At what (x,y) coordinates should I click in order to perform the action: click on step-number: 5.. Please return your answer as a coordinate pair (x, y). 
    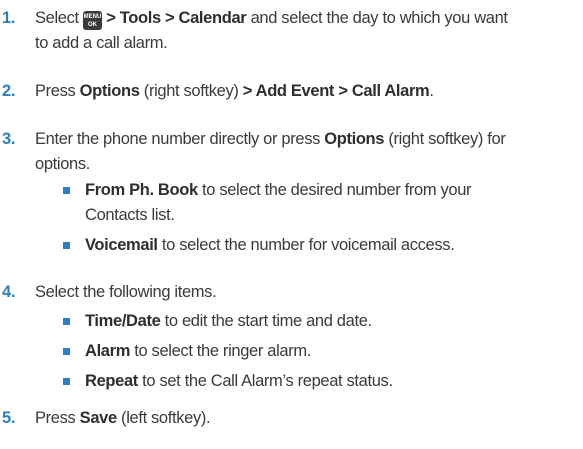
    Looking at the image, I should click on (9, 418).